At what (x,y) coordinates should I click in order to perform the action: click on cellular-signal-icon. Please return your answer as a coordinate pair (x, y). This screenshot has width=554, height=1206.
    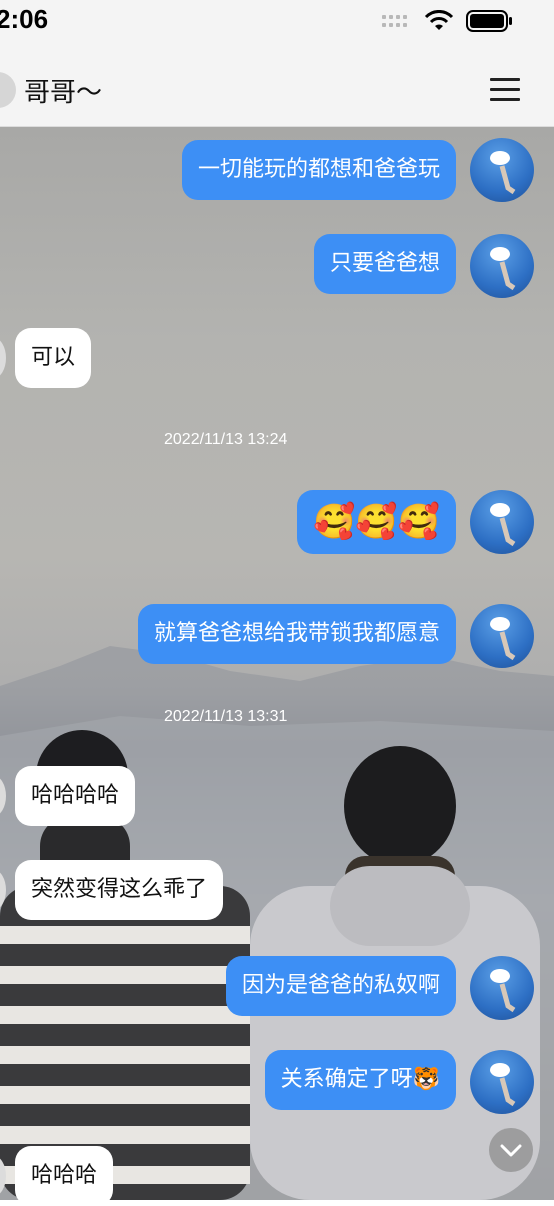
    Looking at the image, I should click on (394, 21).